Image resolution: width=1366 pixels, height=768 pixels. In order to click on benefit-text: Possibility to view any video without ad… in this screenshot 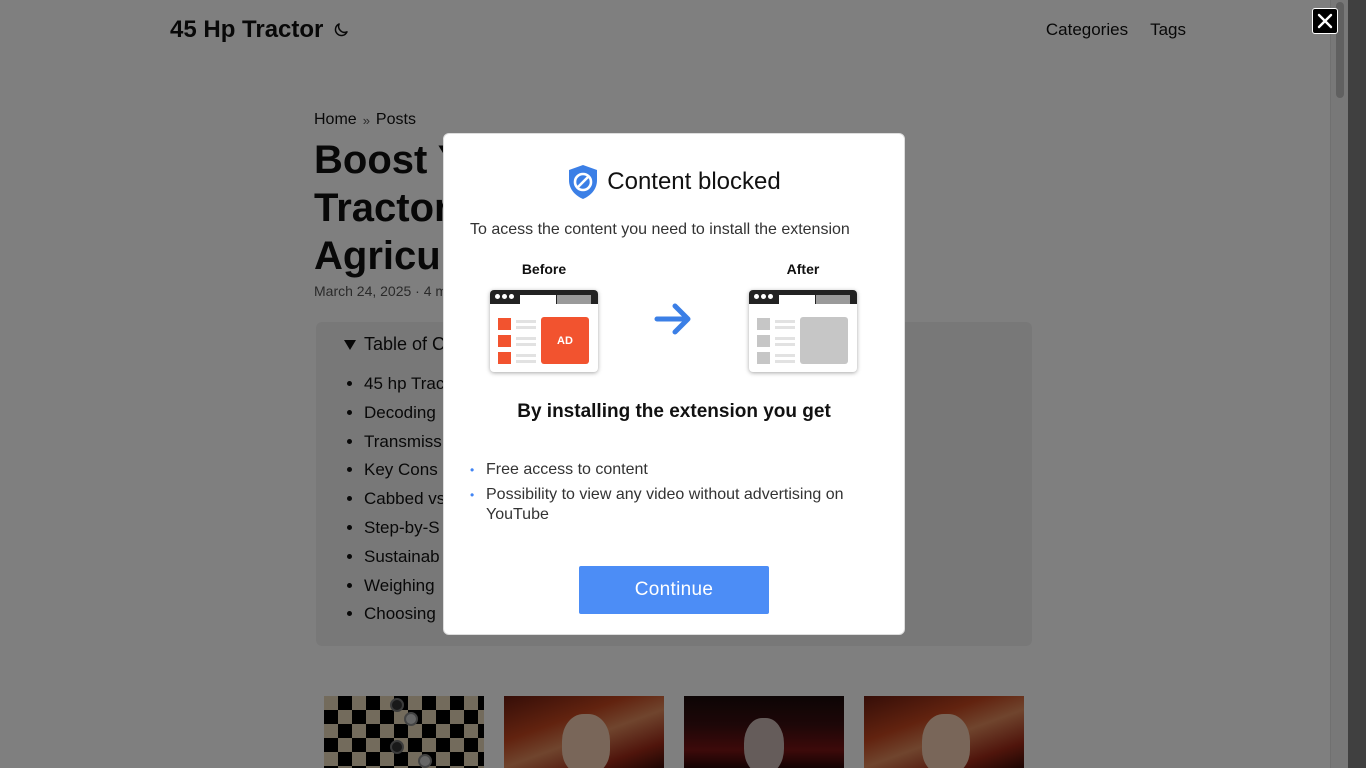, I will do `click(665, 504)`.